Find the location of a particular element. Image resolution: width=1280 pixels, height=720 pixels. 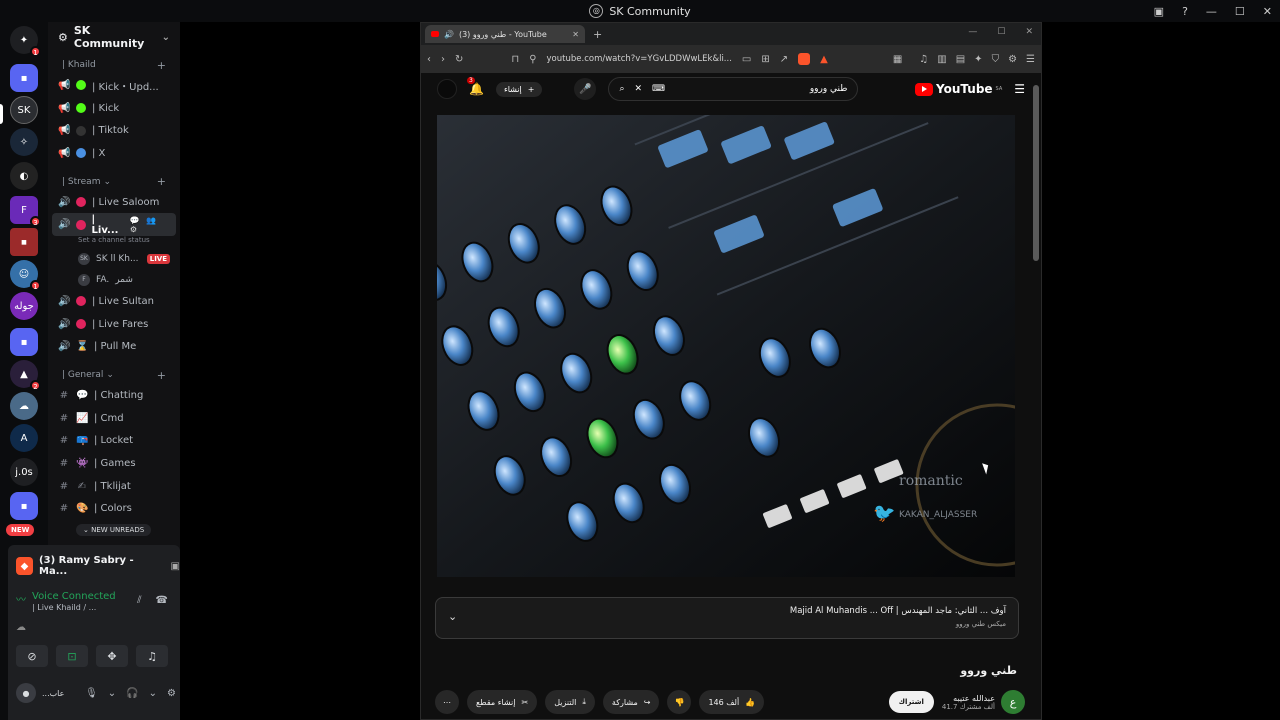

folder-2-icon: ▪ is located at coordinates (24, 342).